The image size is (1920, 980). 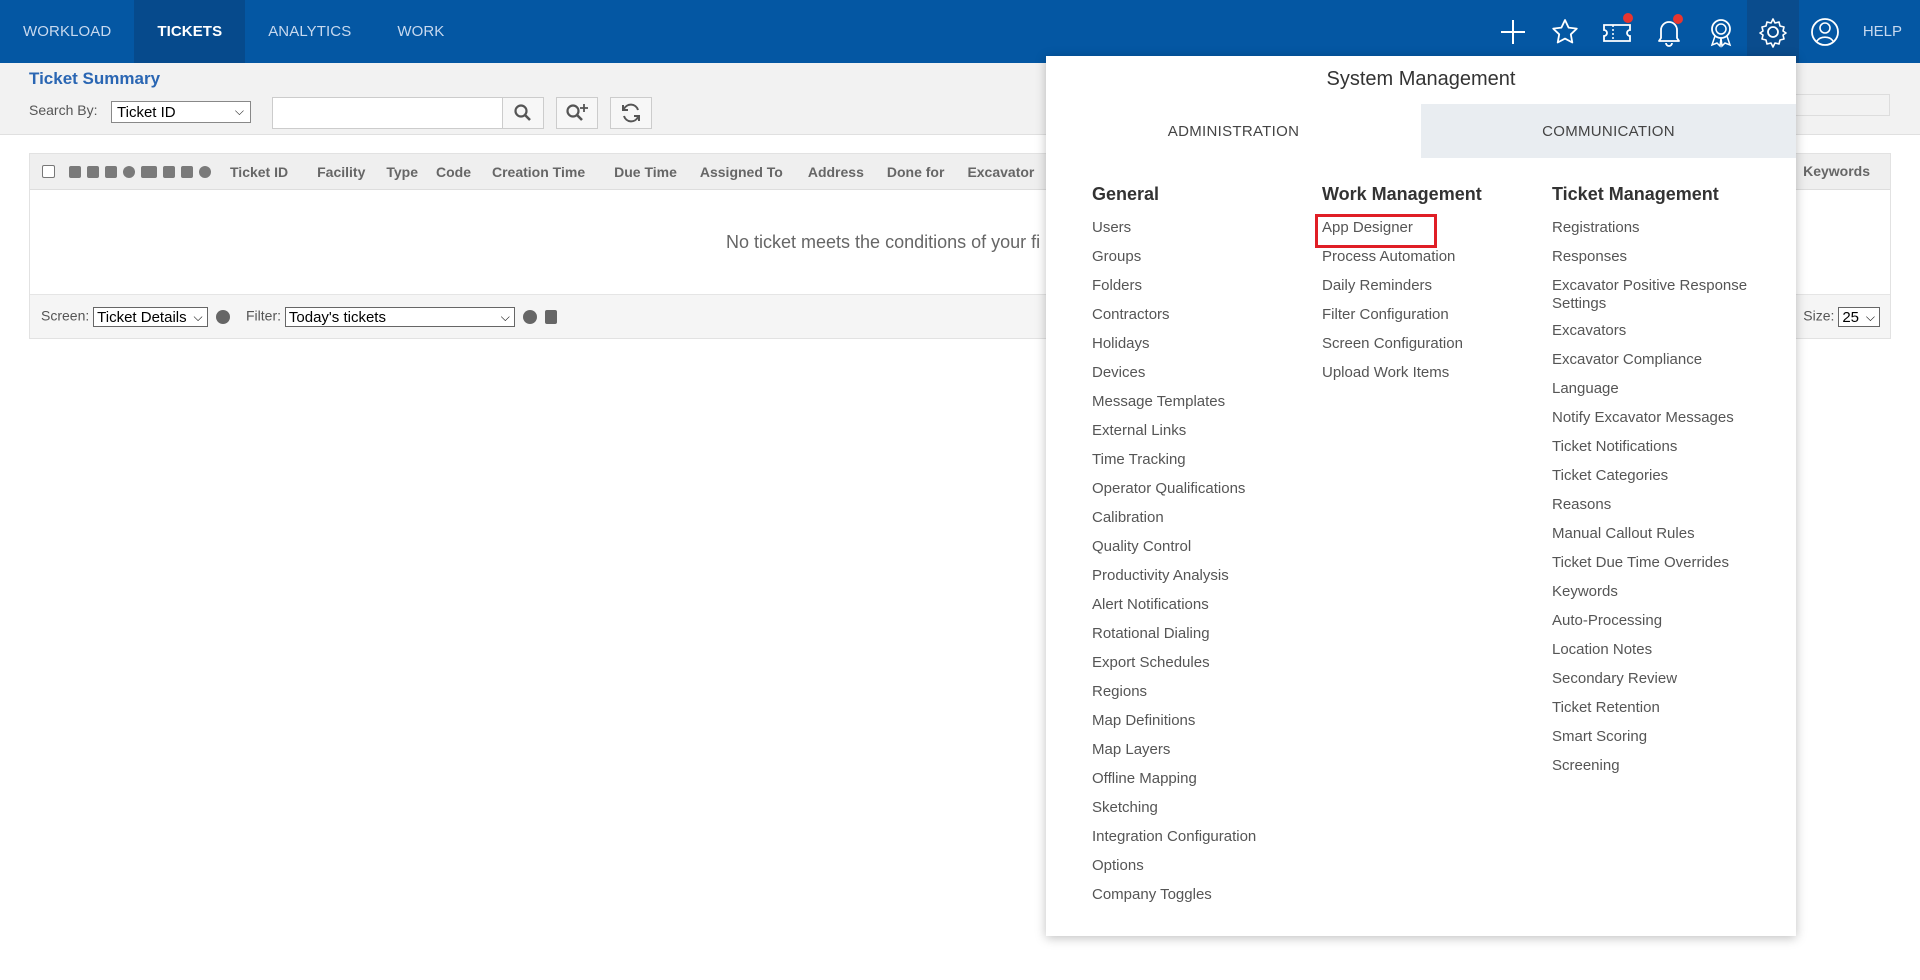 What do you see at coordinates (1654, 510) in the screenshot?
I see `menu-item-reasons: Reasons` at bounding box center [1654, 510].